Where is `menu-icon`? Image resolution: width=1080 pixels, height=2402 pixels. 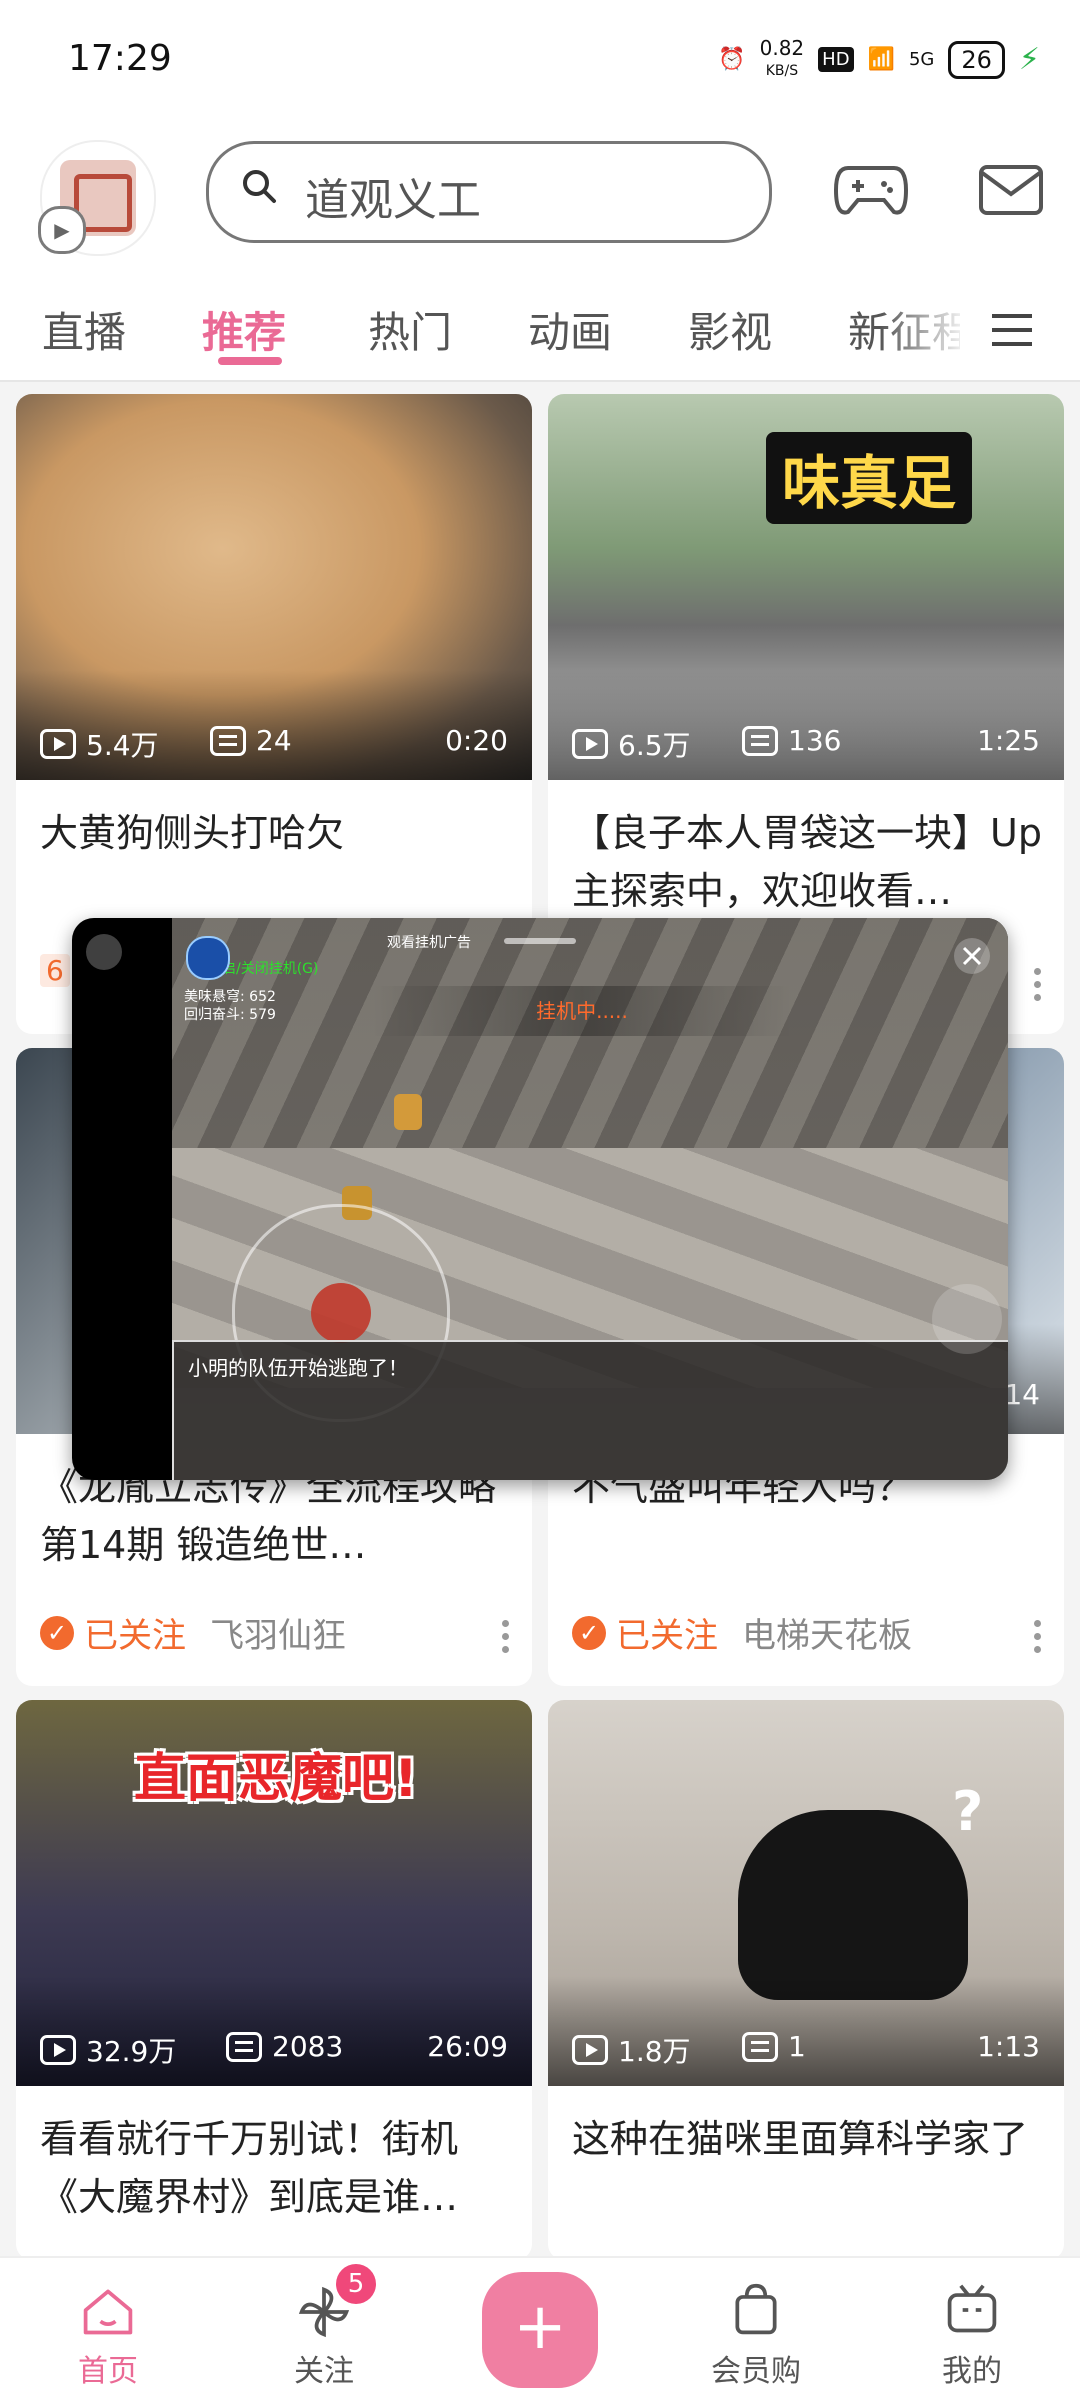
menu-icon is located at coordinates (1012, 330).